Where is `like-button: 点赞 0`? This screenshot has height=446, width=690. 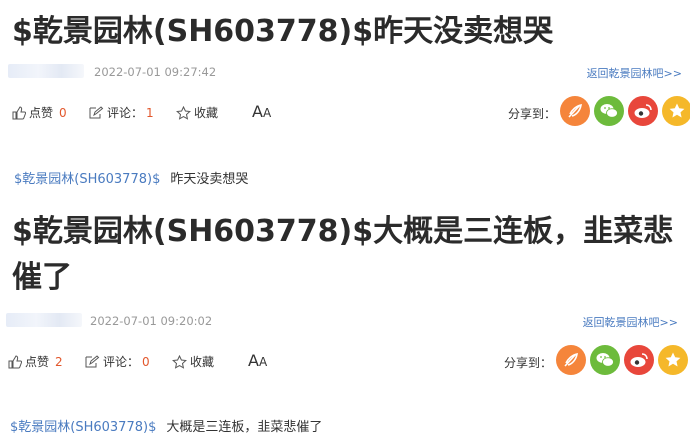 like-button: 点赞 0 is located at coordinates (39, 112).